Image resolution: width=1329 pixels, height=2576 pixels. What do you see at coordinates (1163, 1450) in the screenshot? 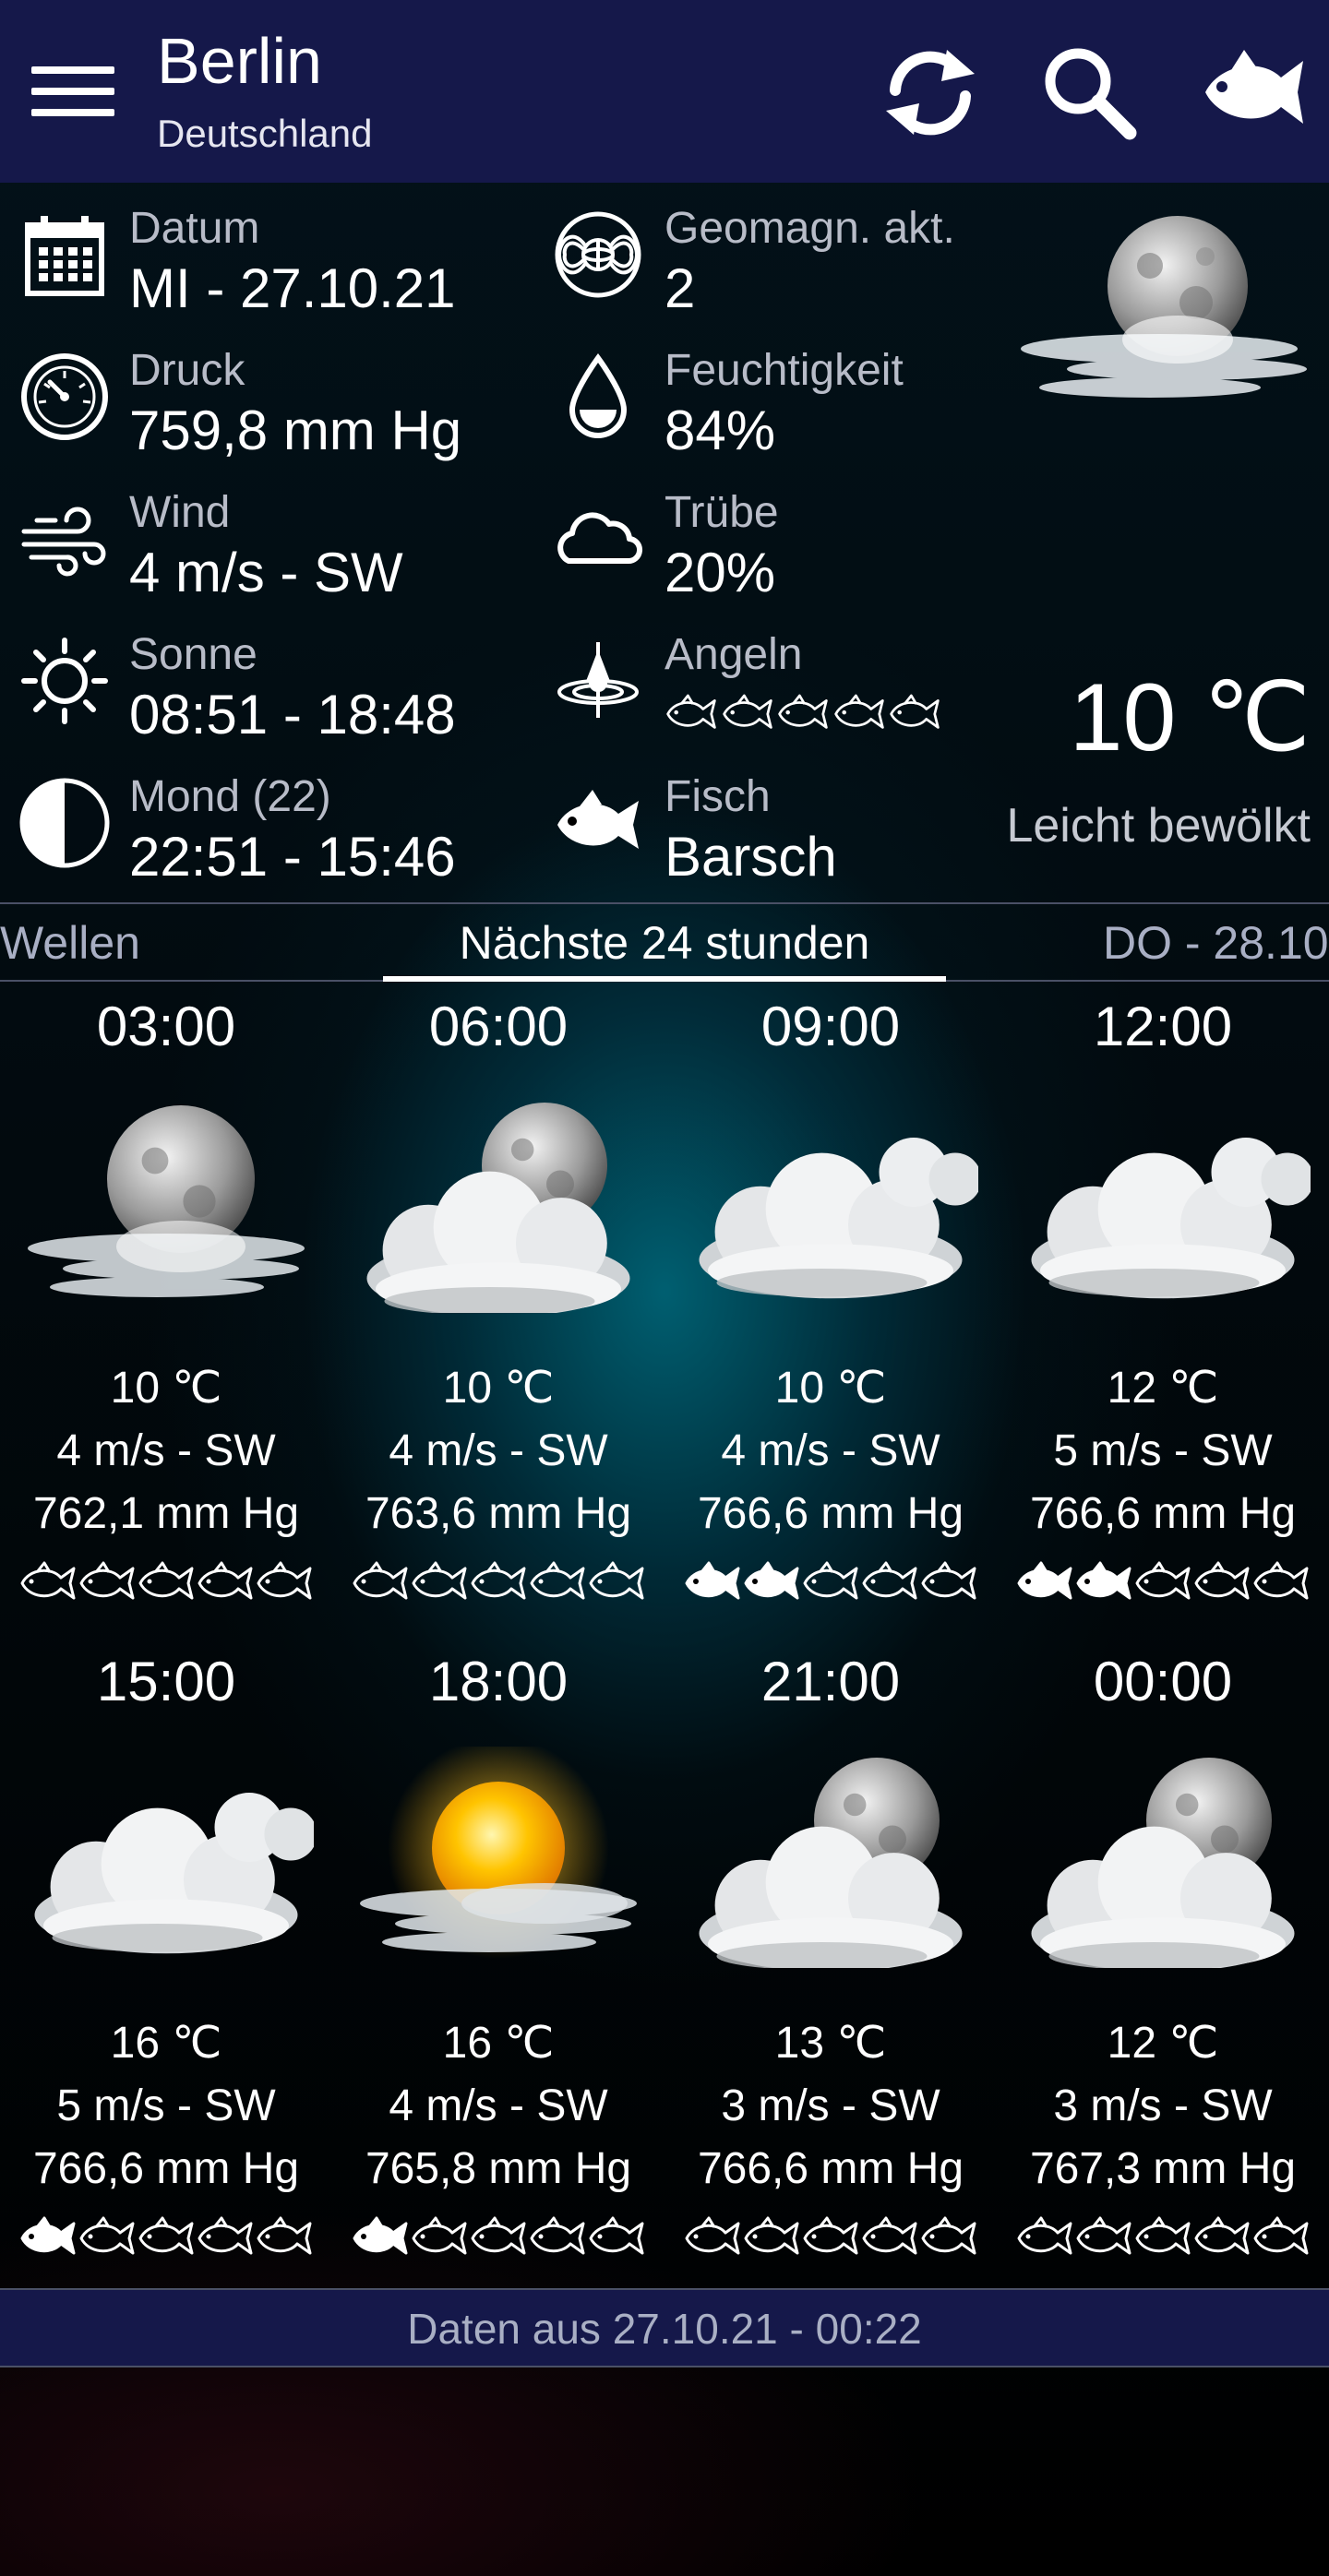
I see `forecast-wind: 5 m/s - SW` at bounding box center [1163, 1450].